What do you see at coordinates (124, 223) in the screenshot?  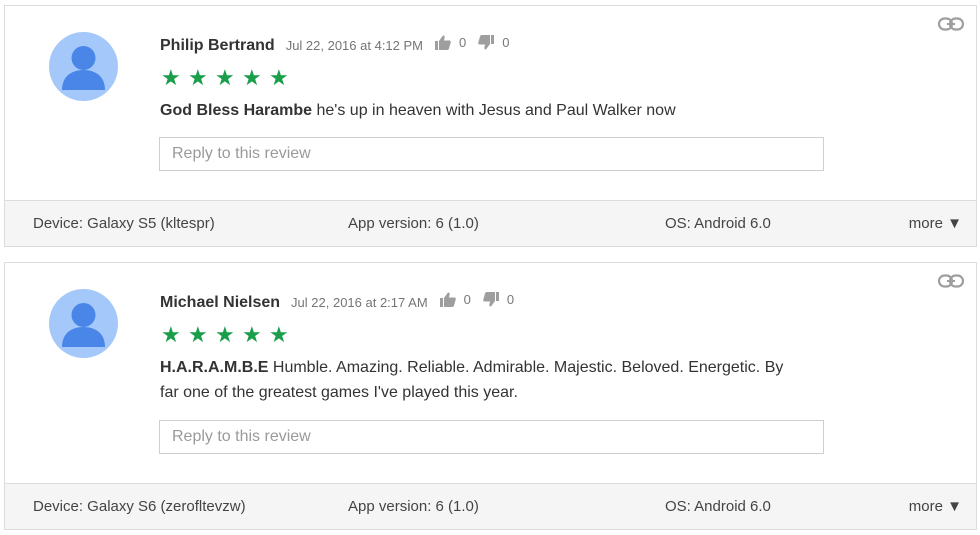 I see `device-info: Device: Galaxy S5 (kltespr)` at bounding box center [124, 223].